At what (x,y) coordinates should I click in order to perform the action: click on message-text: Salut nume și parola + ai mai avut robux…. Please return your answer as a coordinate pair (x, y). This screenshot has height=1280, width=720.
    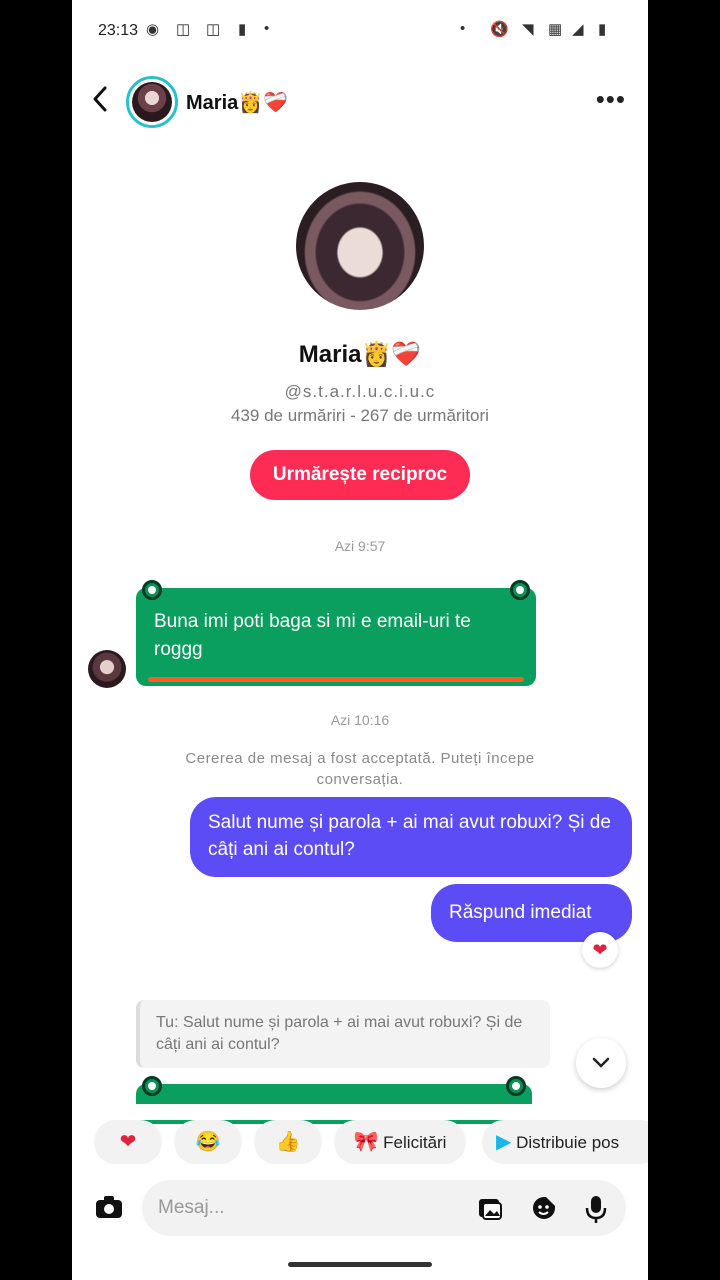
    Looking at the image, I should click on (409, 836).